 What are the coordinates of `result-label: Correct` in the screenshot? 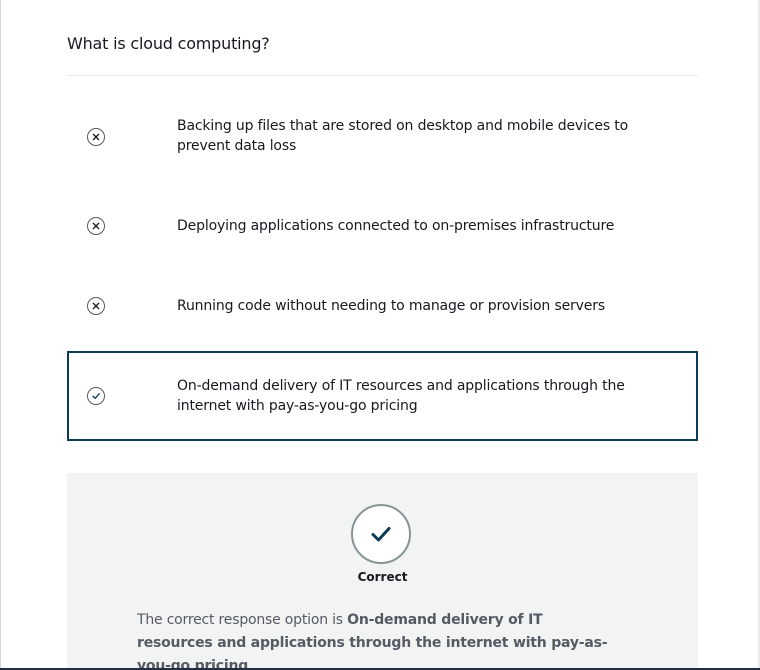 It's located at (382, 577).